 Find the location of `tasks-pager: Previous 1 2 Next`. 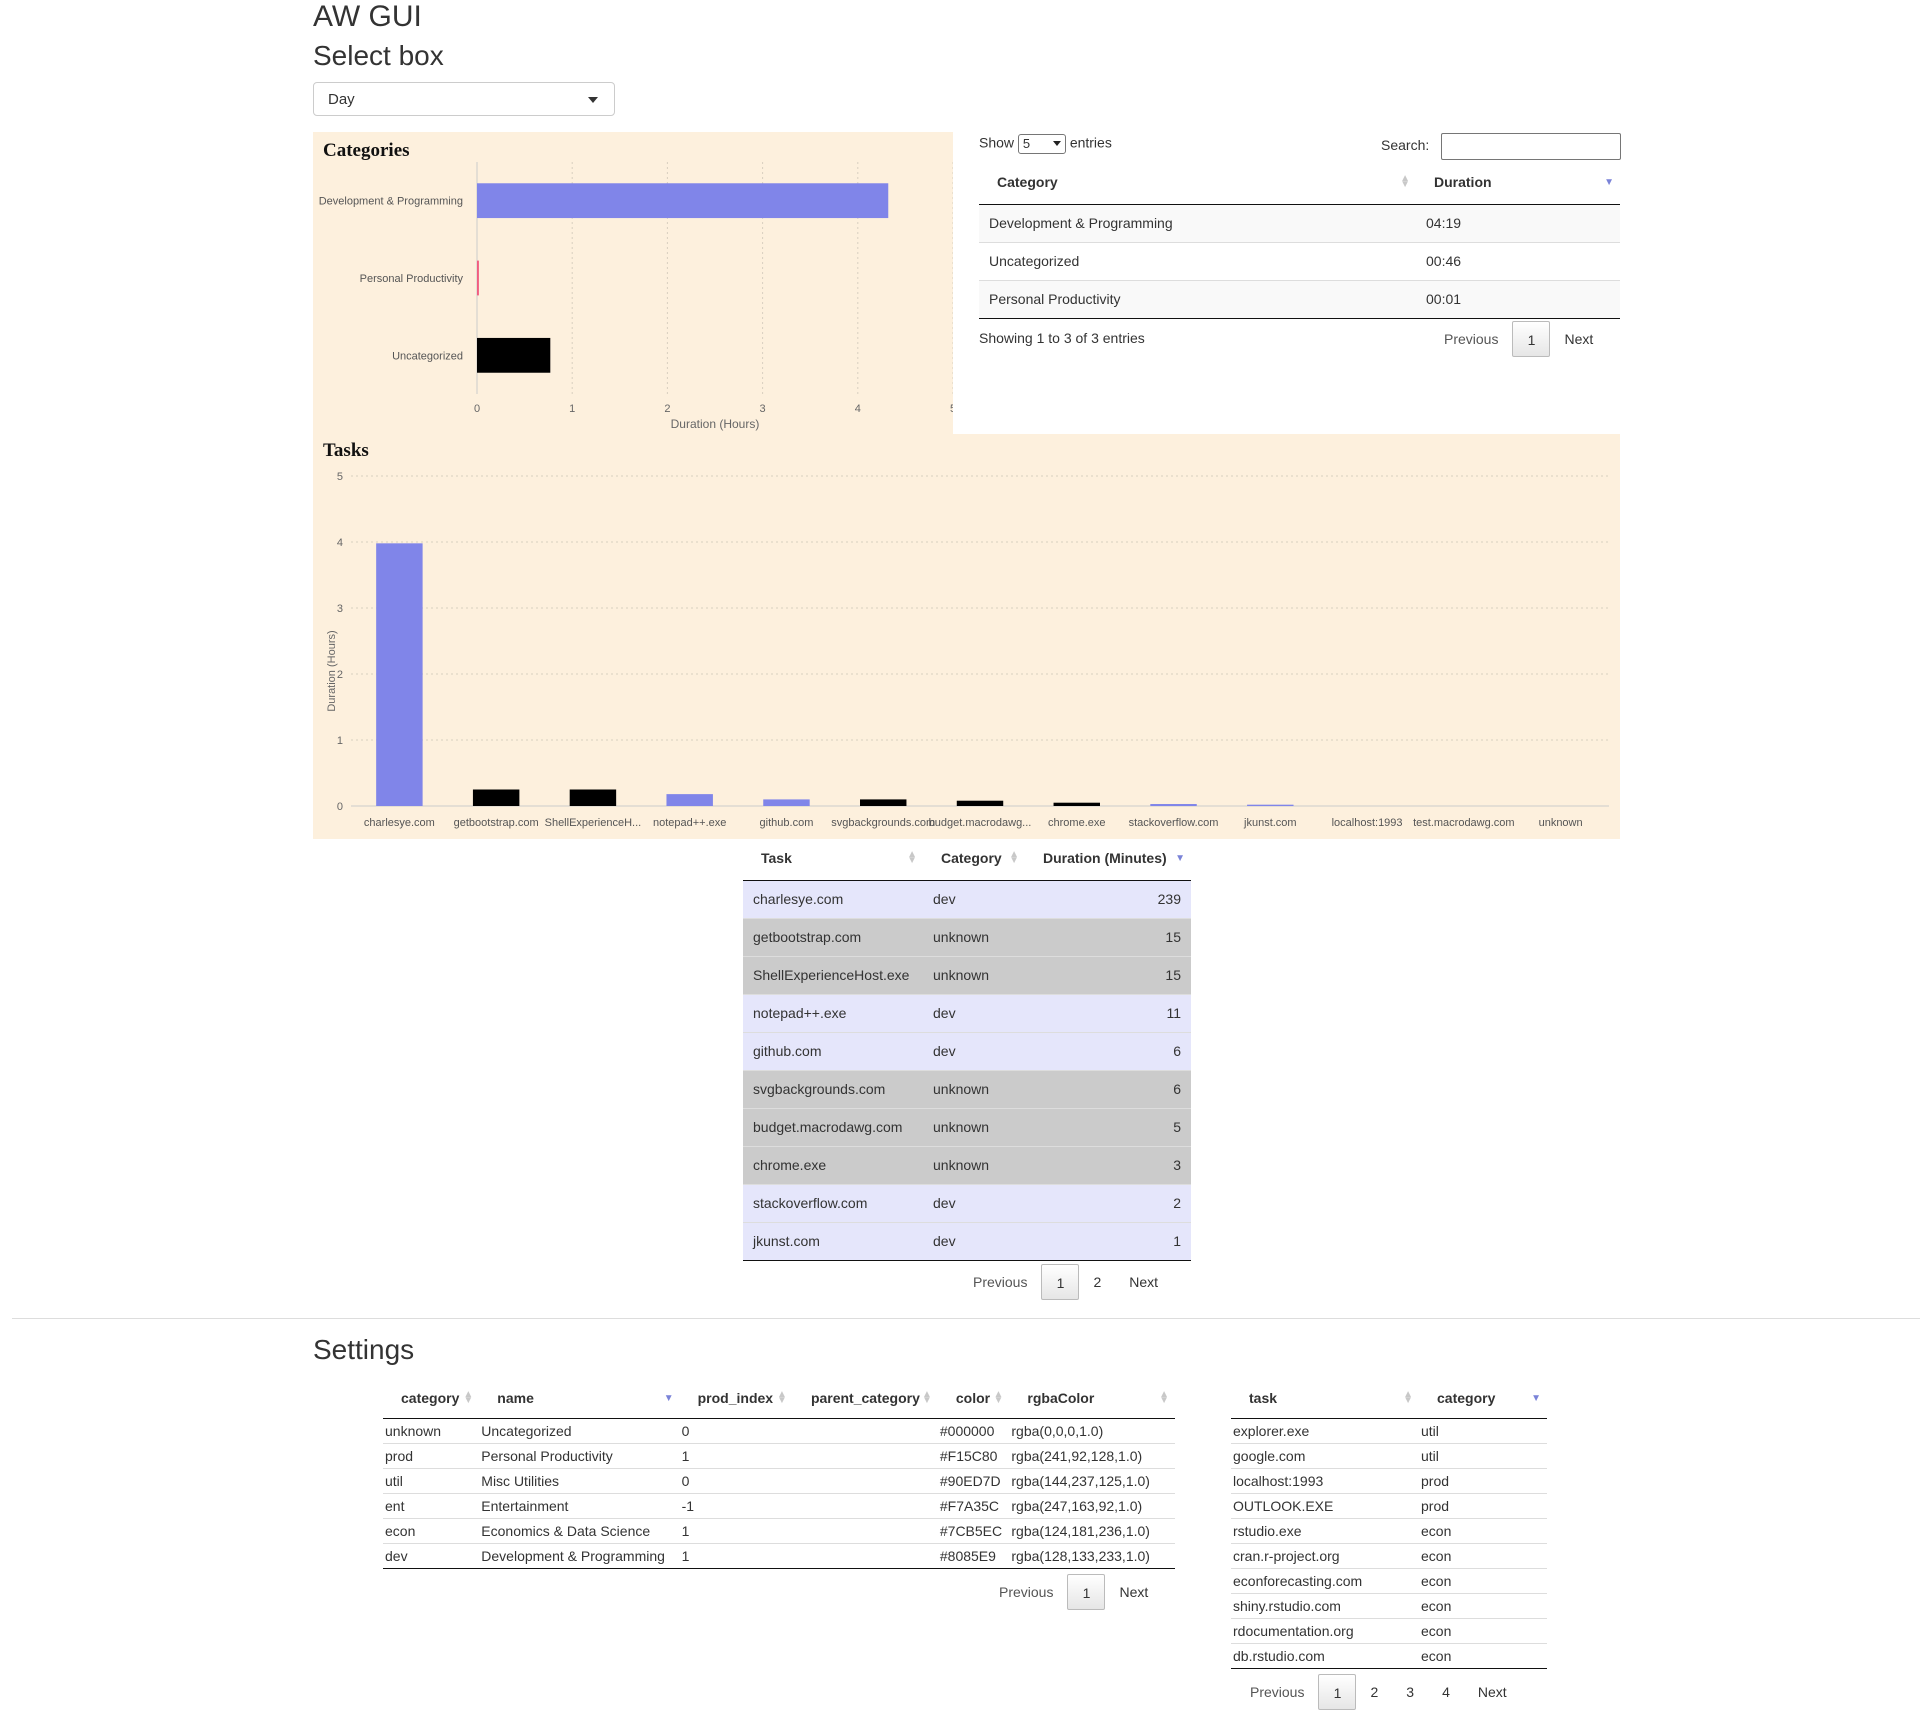

tasks-pager: Previous 1 2 Next is located at coordinates (1065, 1282).